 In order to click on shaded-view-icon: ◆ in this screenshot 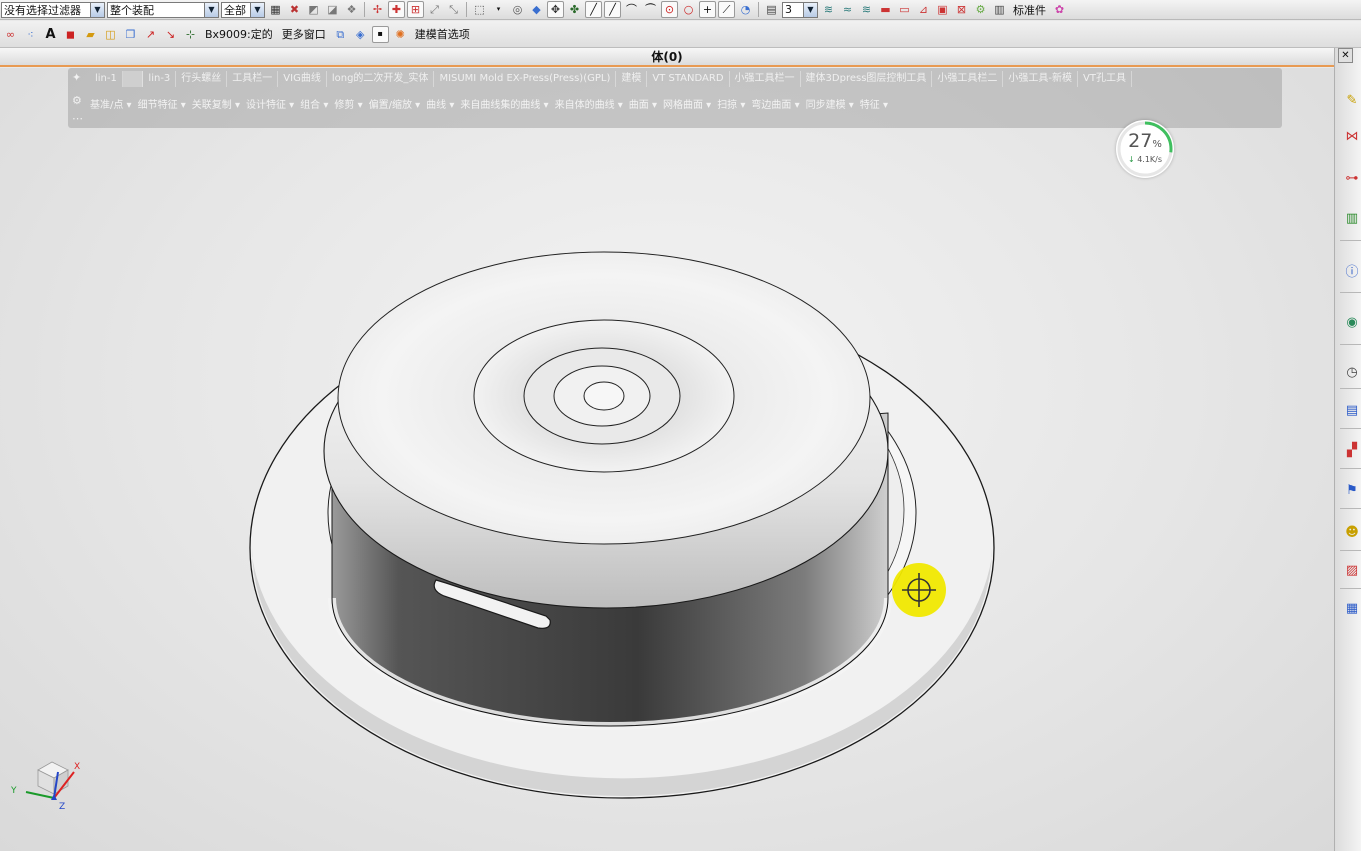, I will do `click(536, 9)`.